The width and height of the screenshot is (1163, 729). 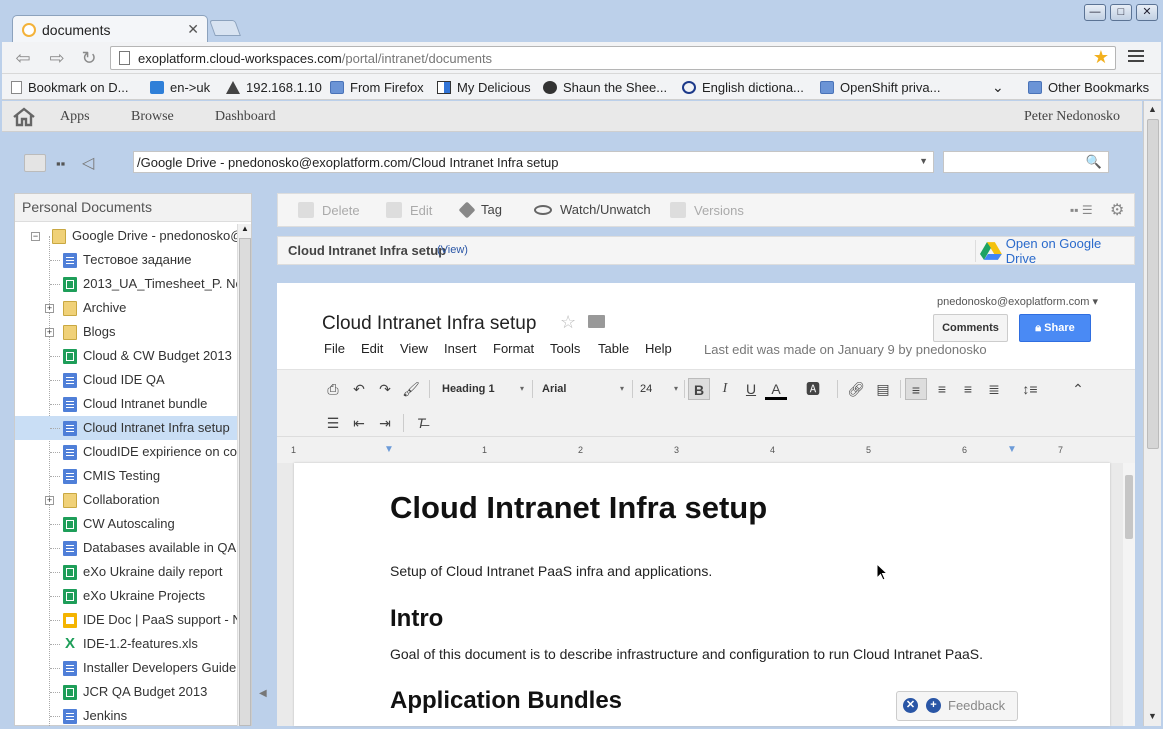 What do you see at coordinates (968, 389) in the screenshot?
I see `align-right-button: ≡` at bounding box center [968, 389].